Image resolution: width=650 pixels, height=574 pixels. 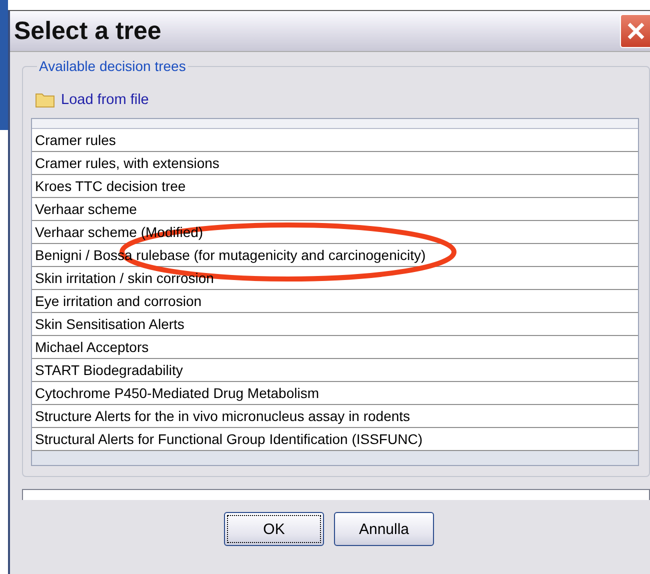 What do you see at coordinates (335, 301) in the screenshot?
I see `list-item: Eye irritation and corrosion` at bounding box center [335, 301].